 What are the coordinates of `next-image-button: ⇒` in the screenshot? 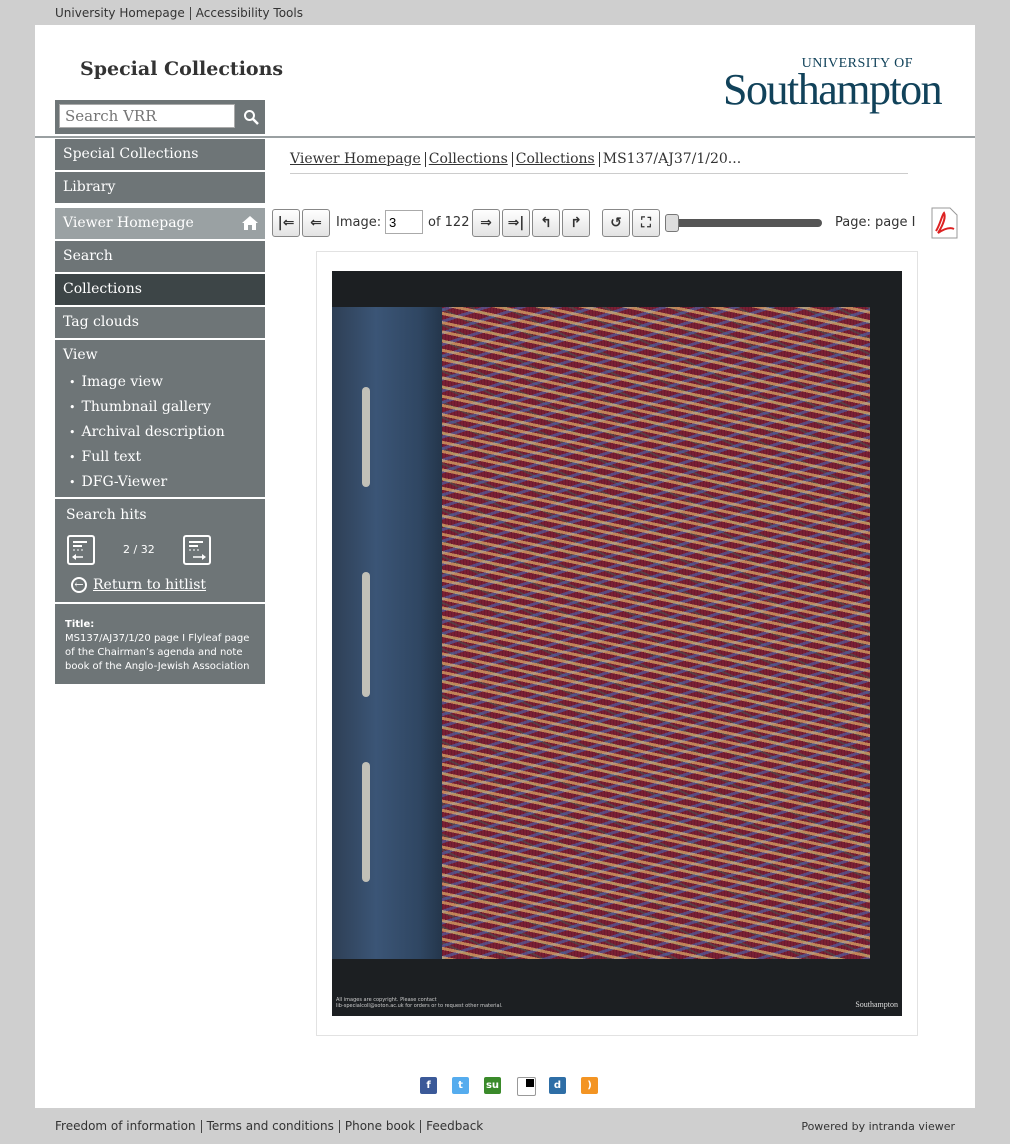 It's located at (486, 223).